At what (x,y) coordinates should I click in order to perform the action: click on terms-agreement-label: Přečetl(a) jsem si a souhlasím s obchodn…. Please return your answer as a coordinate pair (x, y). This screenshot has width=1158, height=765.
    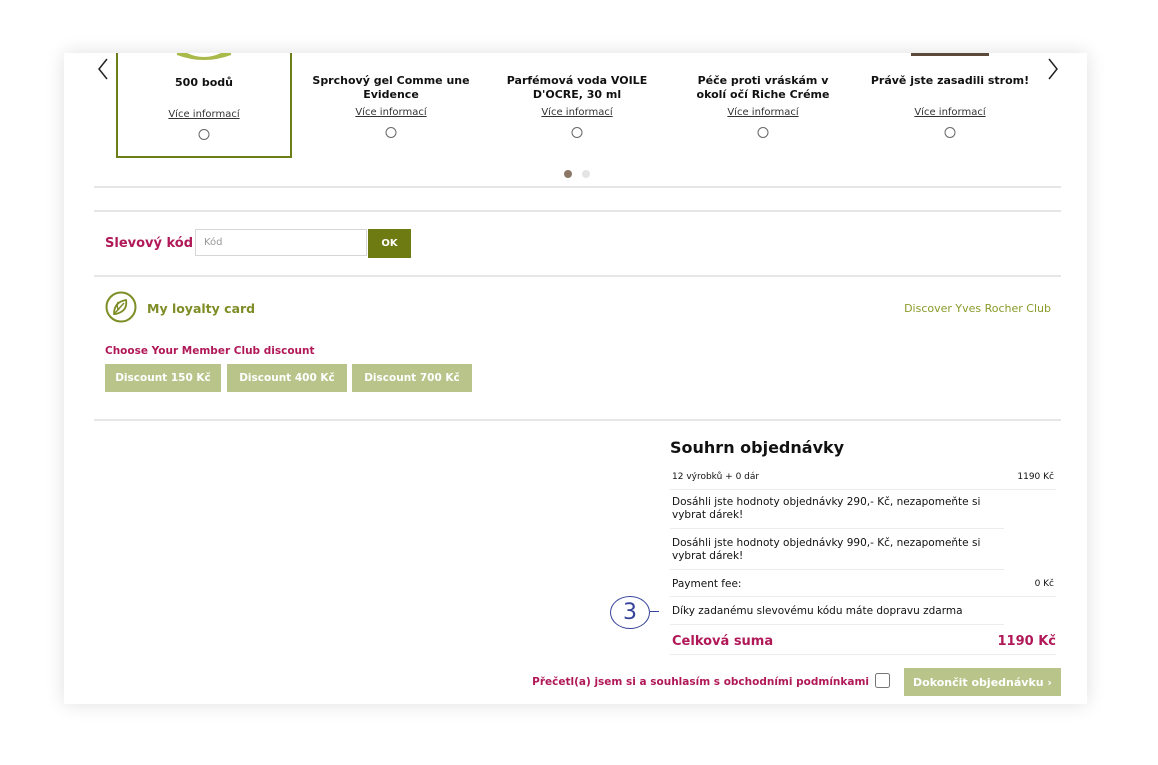
    Looking at the image, I should click on (700, 682).